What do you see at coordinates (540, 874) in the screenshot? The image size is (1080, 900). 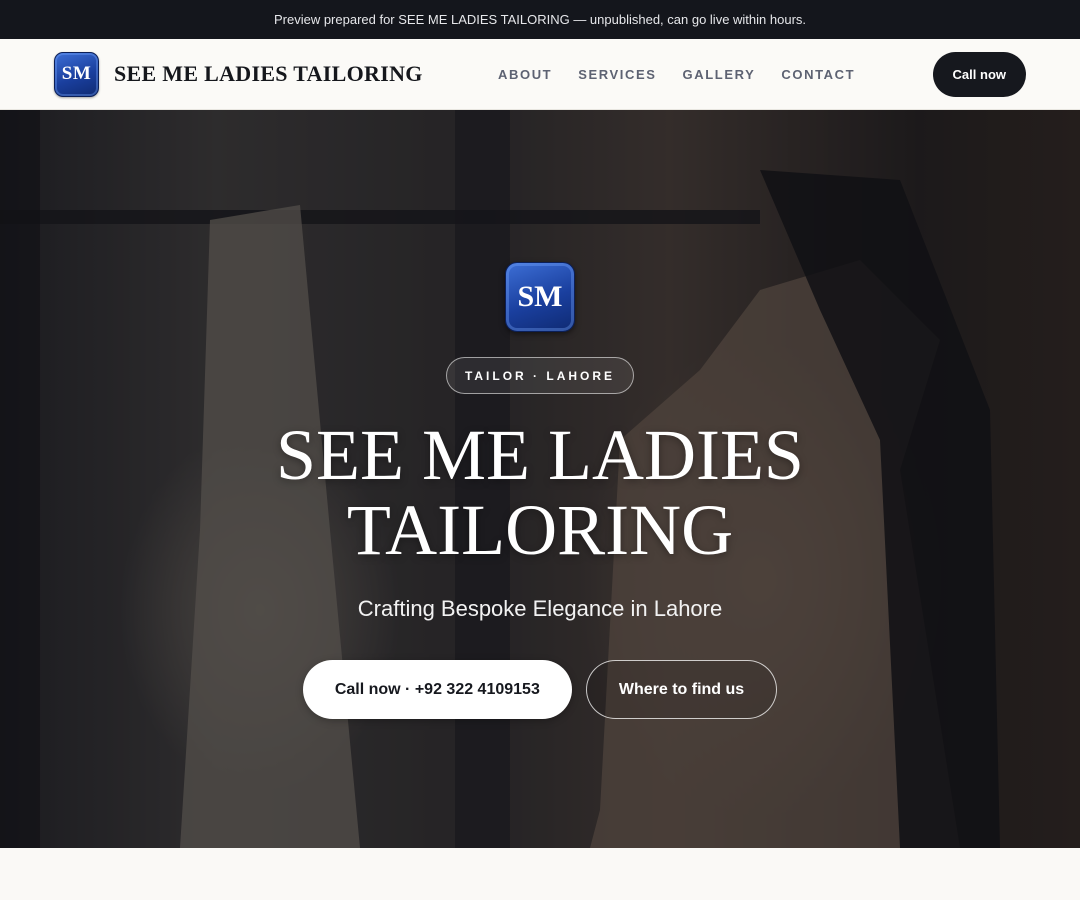 I see `below-hero-section` at bounding box center [540, 874].